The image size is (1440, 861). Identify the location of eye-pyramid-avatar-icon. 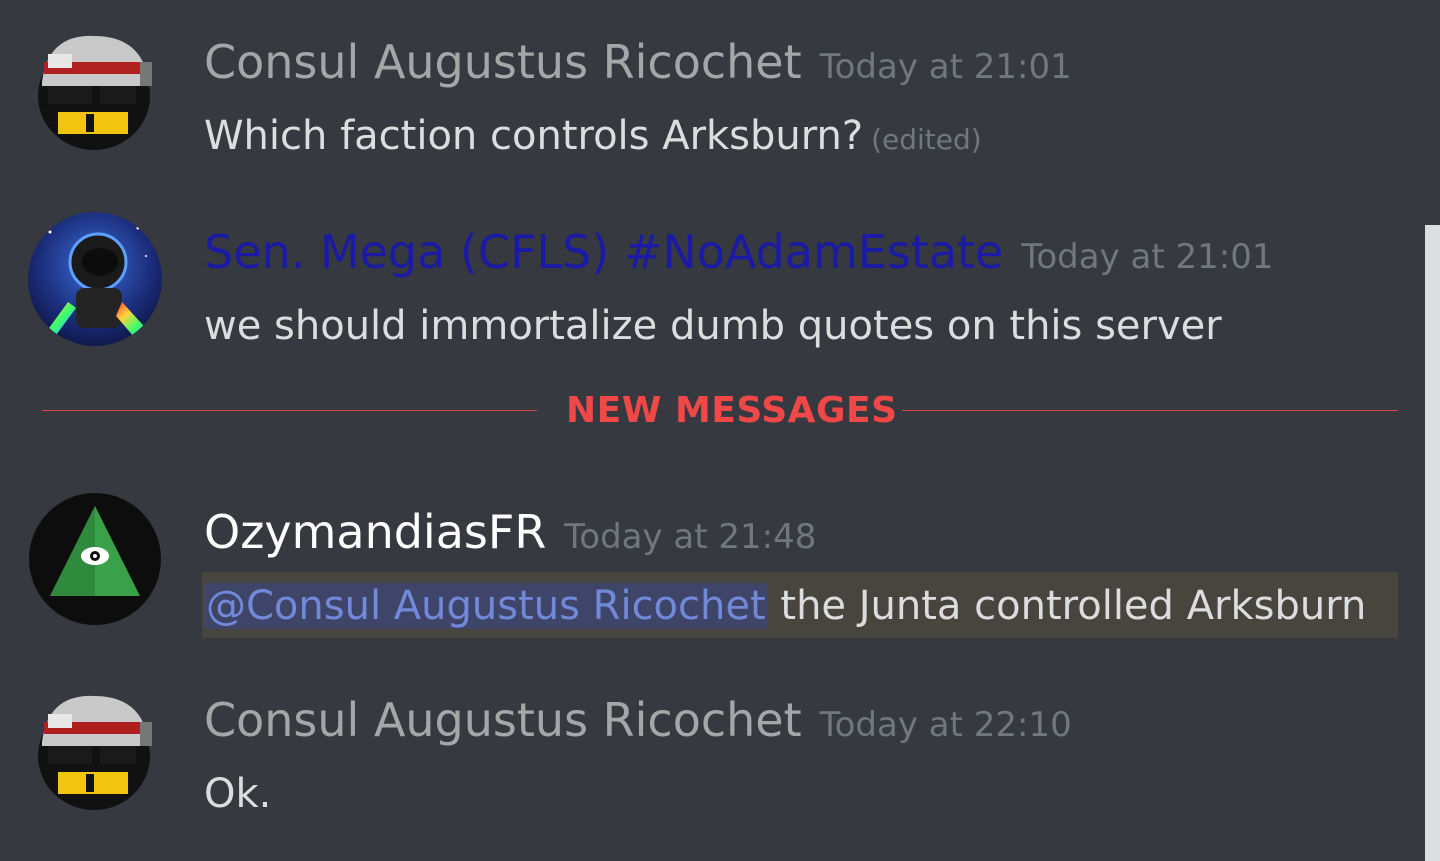
(95, 559).